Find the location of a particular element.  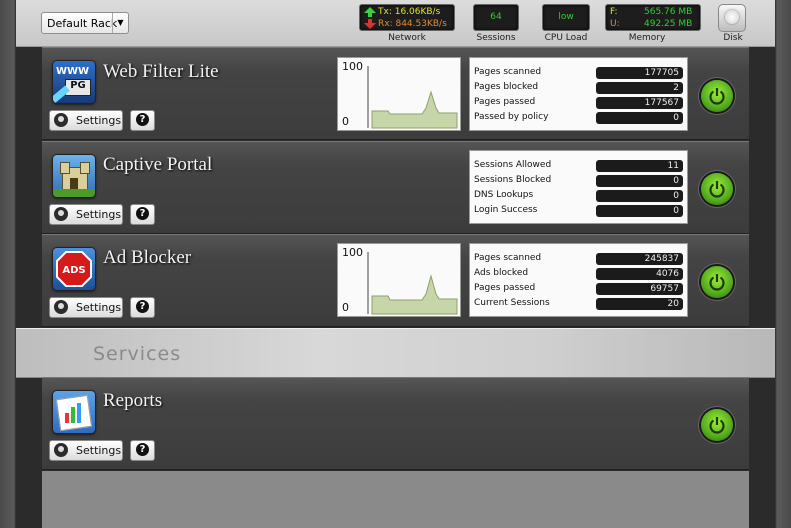

svg-text: ADS is located at coordinates (73, 270).